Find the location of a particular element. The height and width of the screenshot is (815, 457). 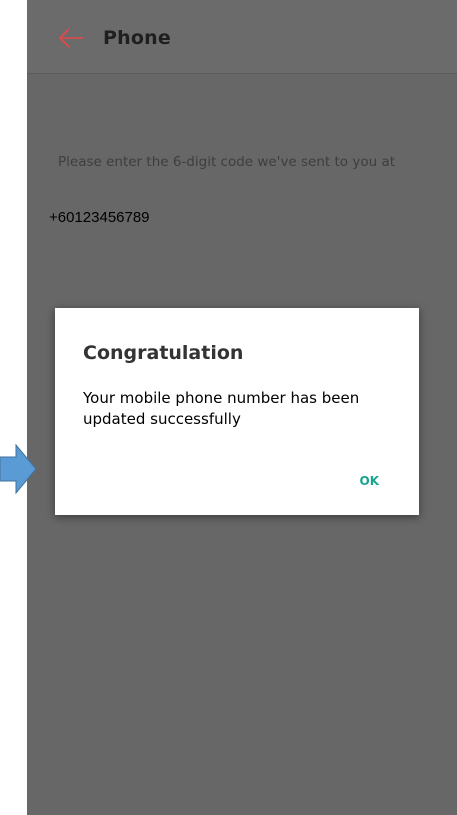

page-title: Phone is located at coordinates (137, 38).